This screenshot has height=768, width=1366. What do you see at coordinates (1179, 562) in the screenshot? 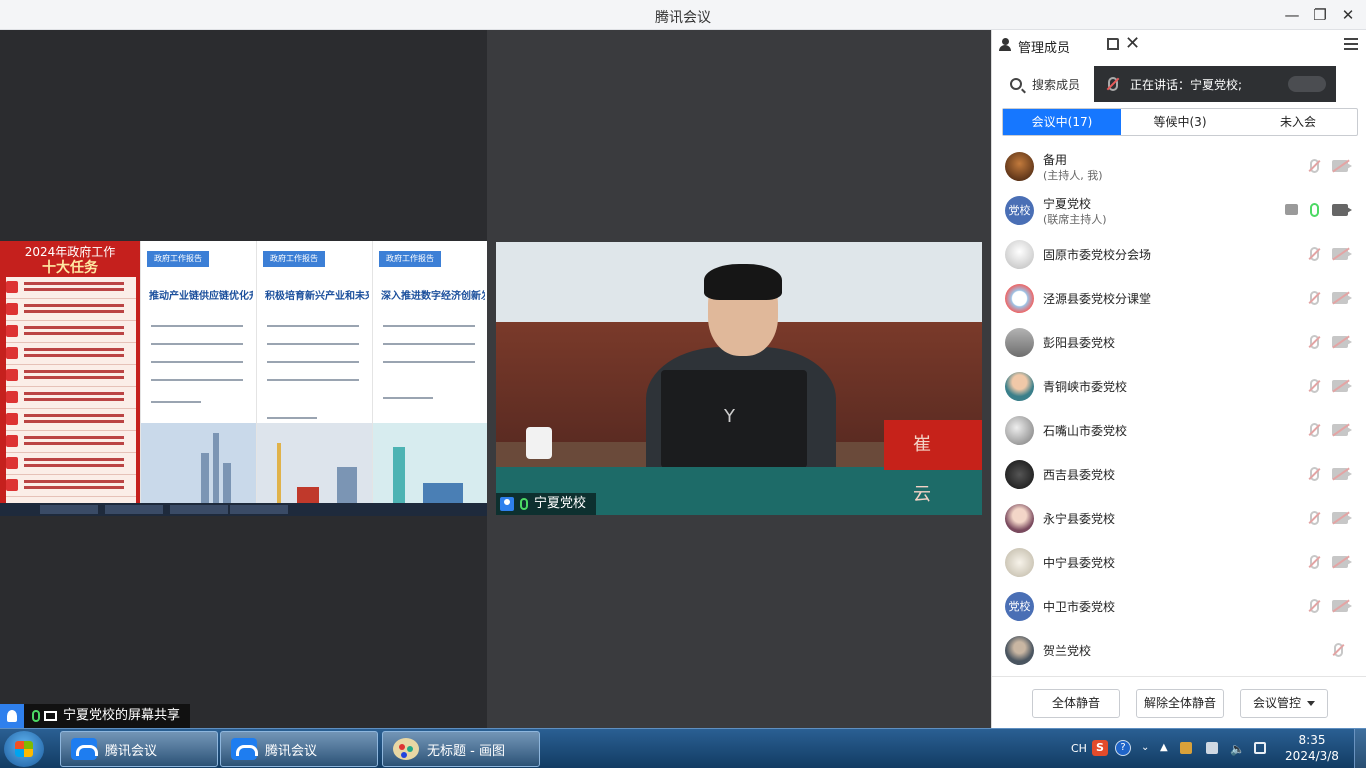
I see `member-row: 中宁县委党校` at bounding box center [1179, 562].